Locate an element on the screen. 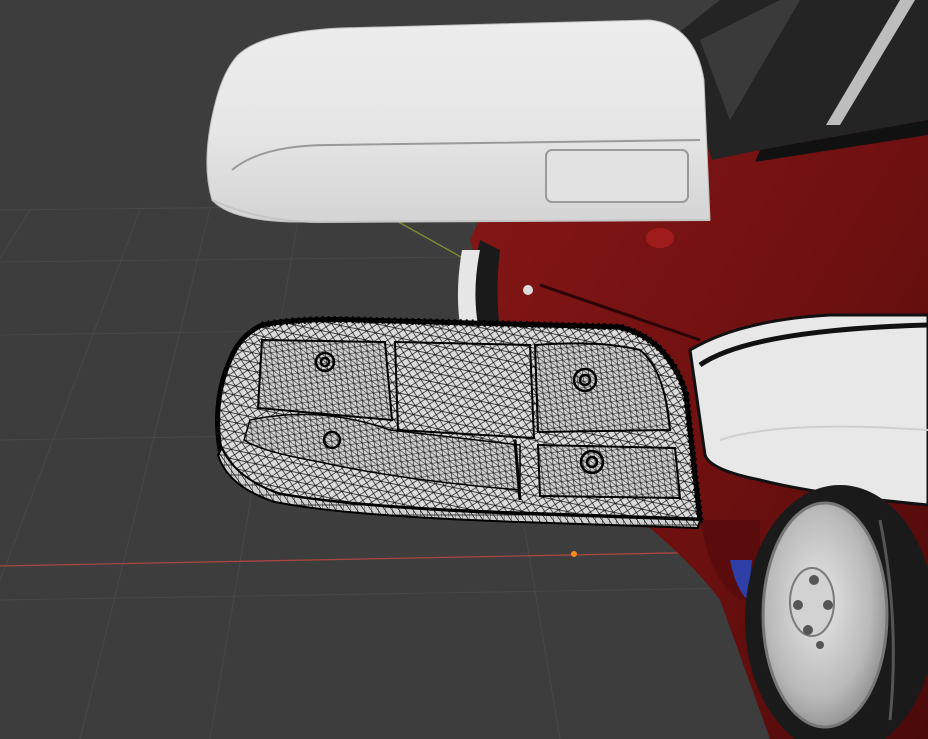 This screenshot has width=928, height=739. mirror-cover-panel is located at coordinates (617, 176).